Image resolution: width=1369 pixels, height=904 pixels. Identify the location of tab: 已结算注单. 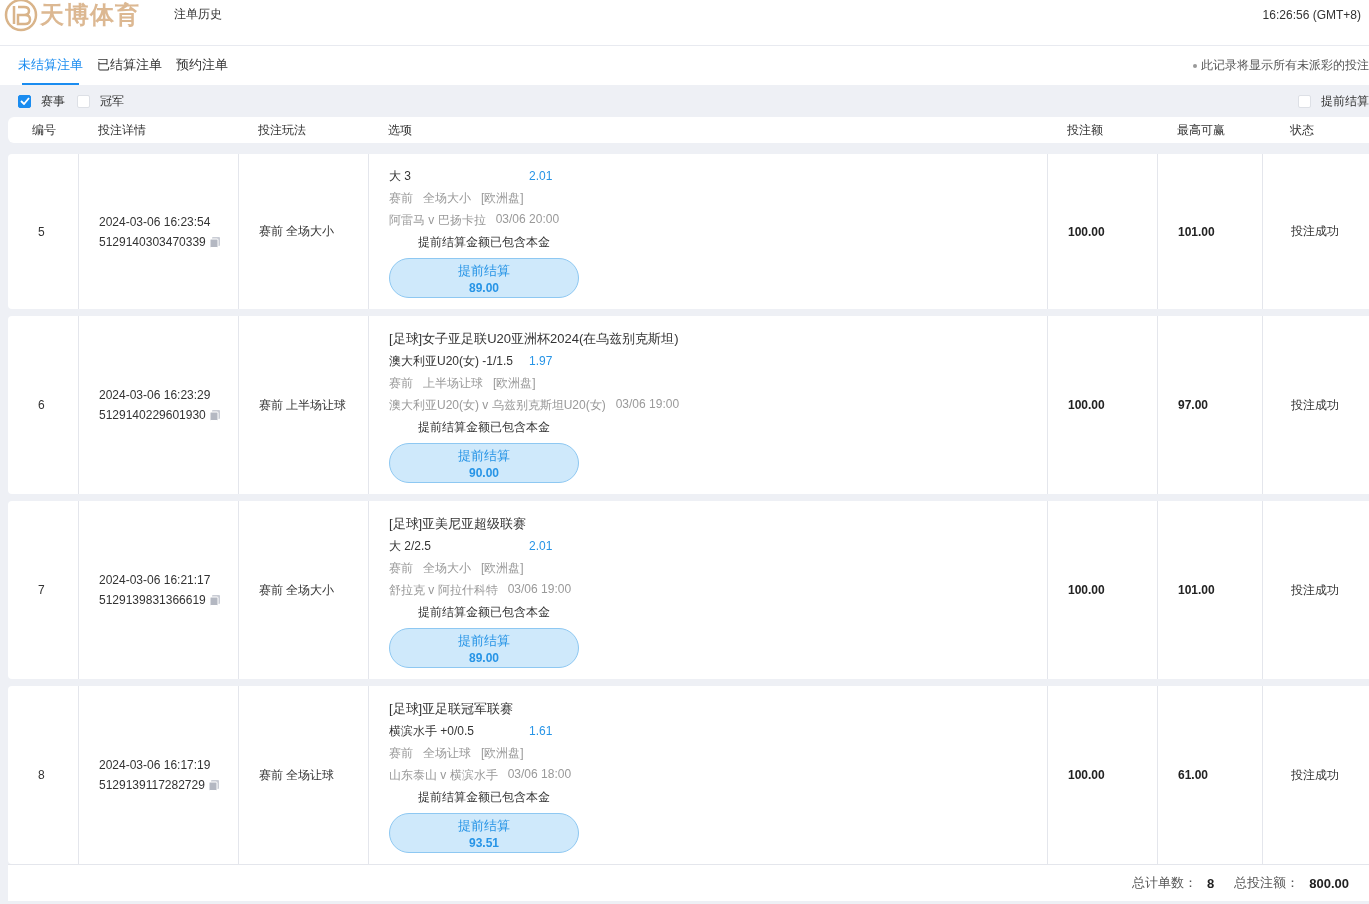
(129, 65).